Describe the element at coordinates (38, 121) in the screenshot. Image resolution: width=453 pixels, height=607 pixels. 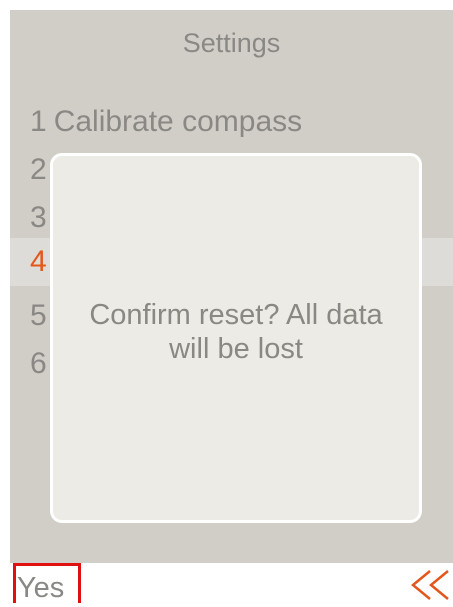
I see `menu-item-number: 1` at that location.